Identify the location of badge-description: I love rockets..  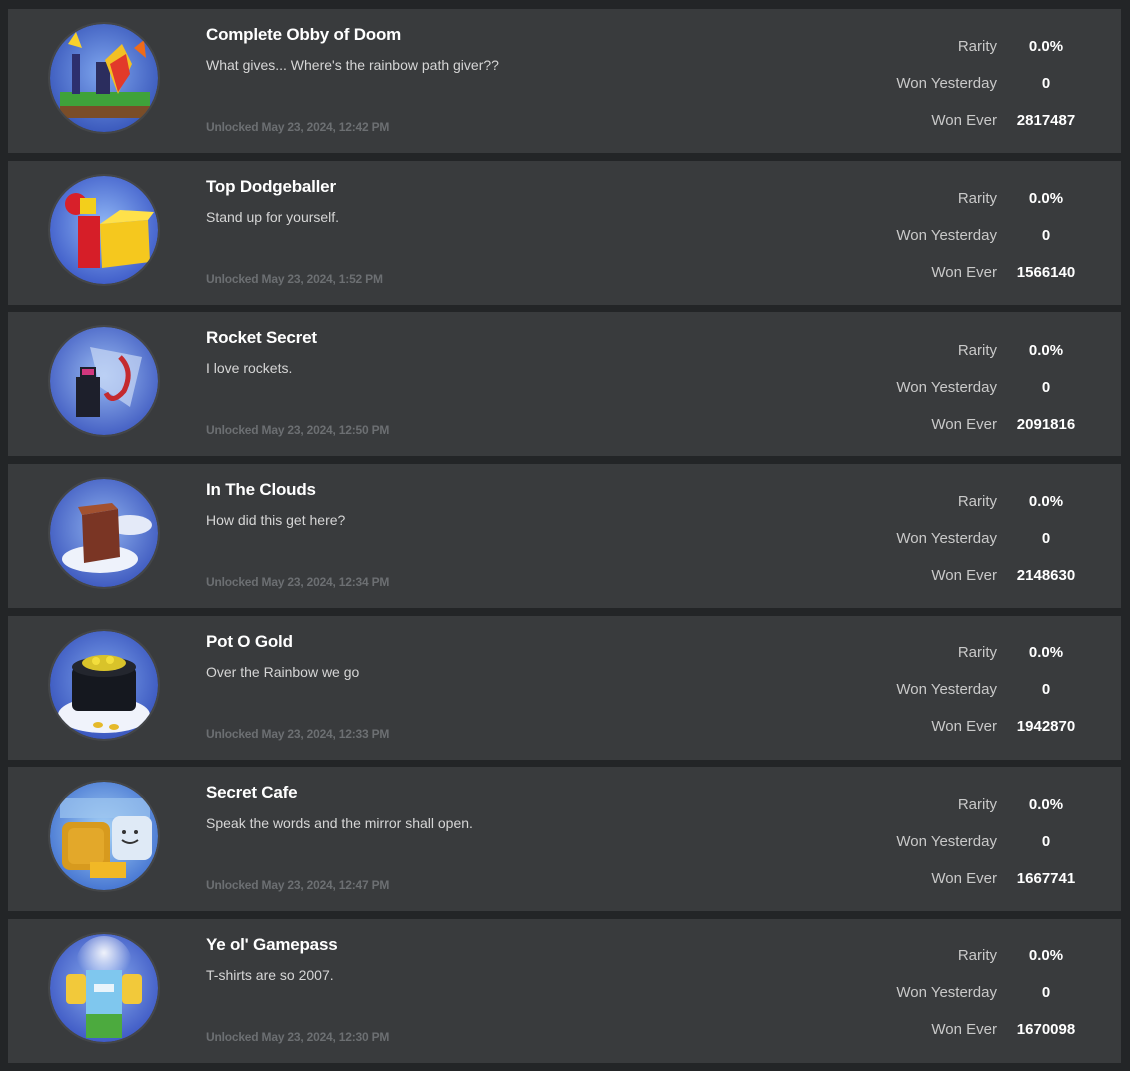
(249, 368).